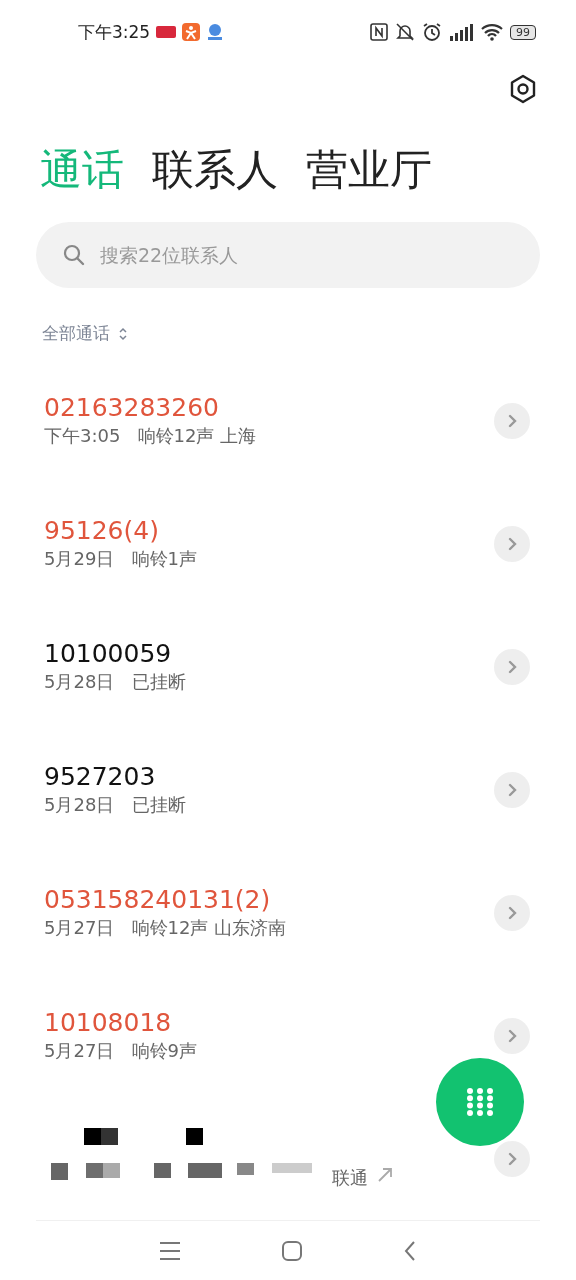 The image size is (576, 1280). I want to click on call-filter-dropdown: 全部通话, so click(85, 333).